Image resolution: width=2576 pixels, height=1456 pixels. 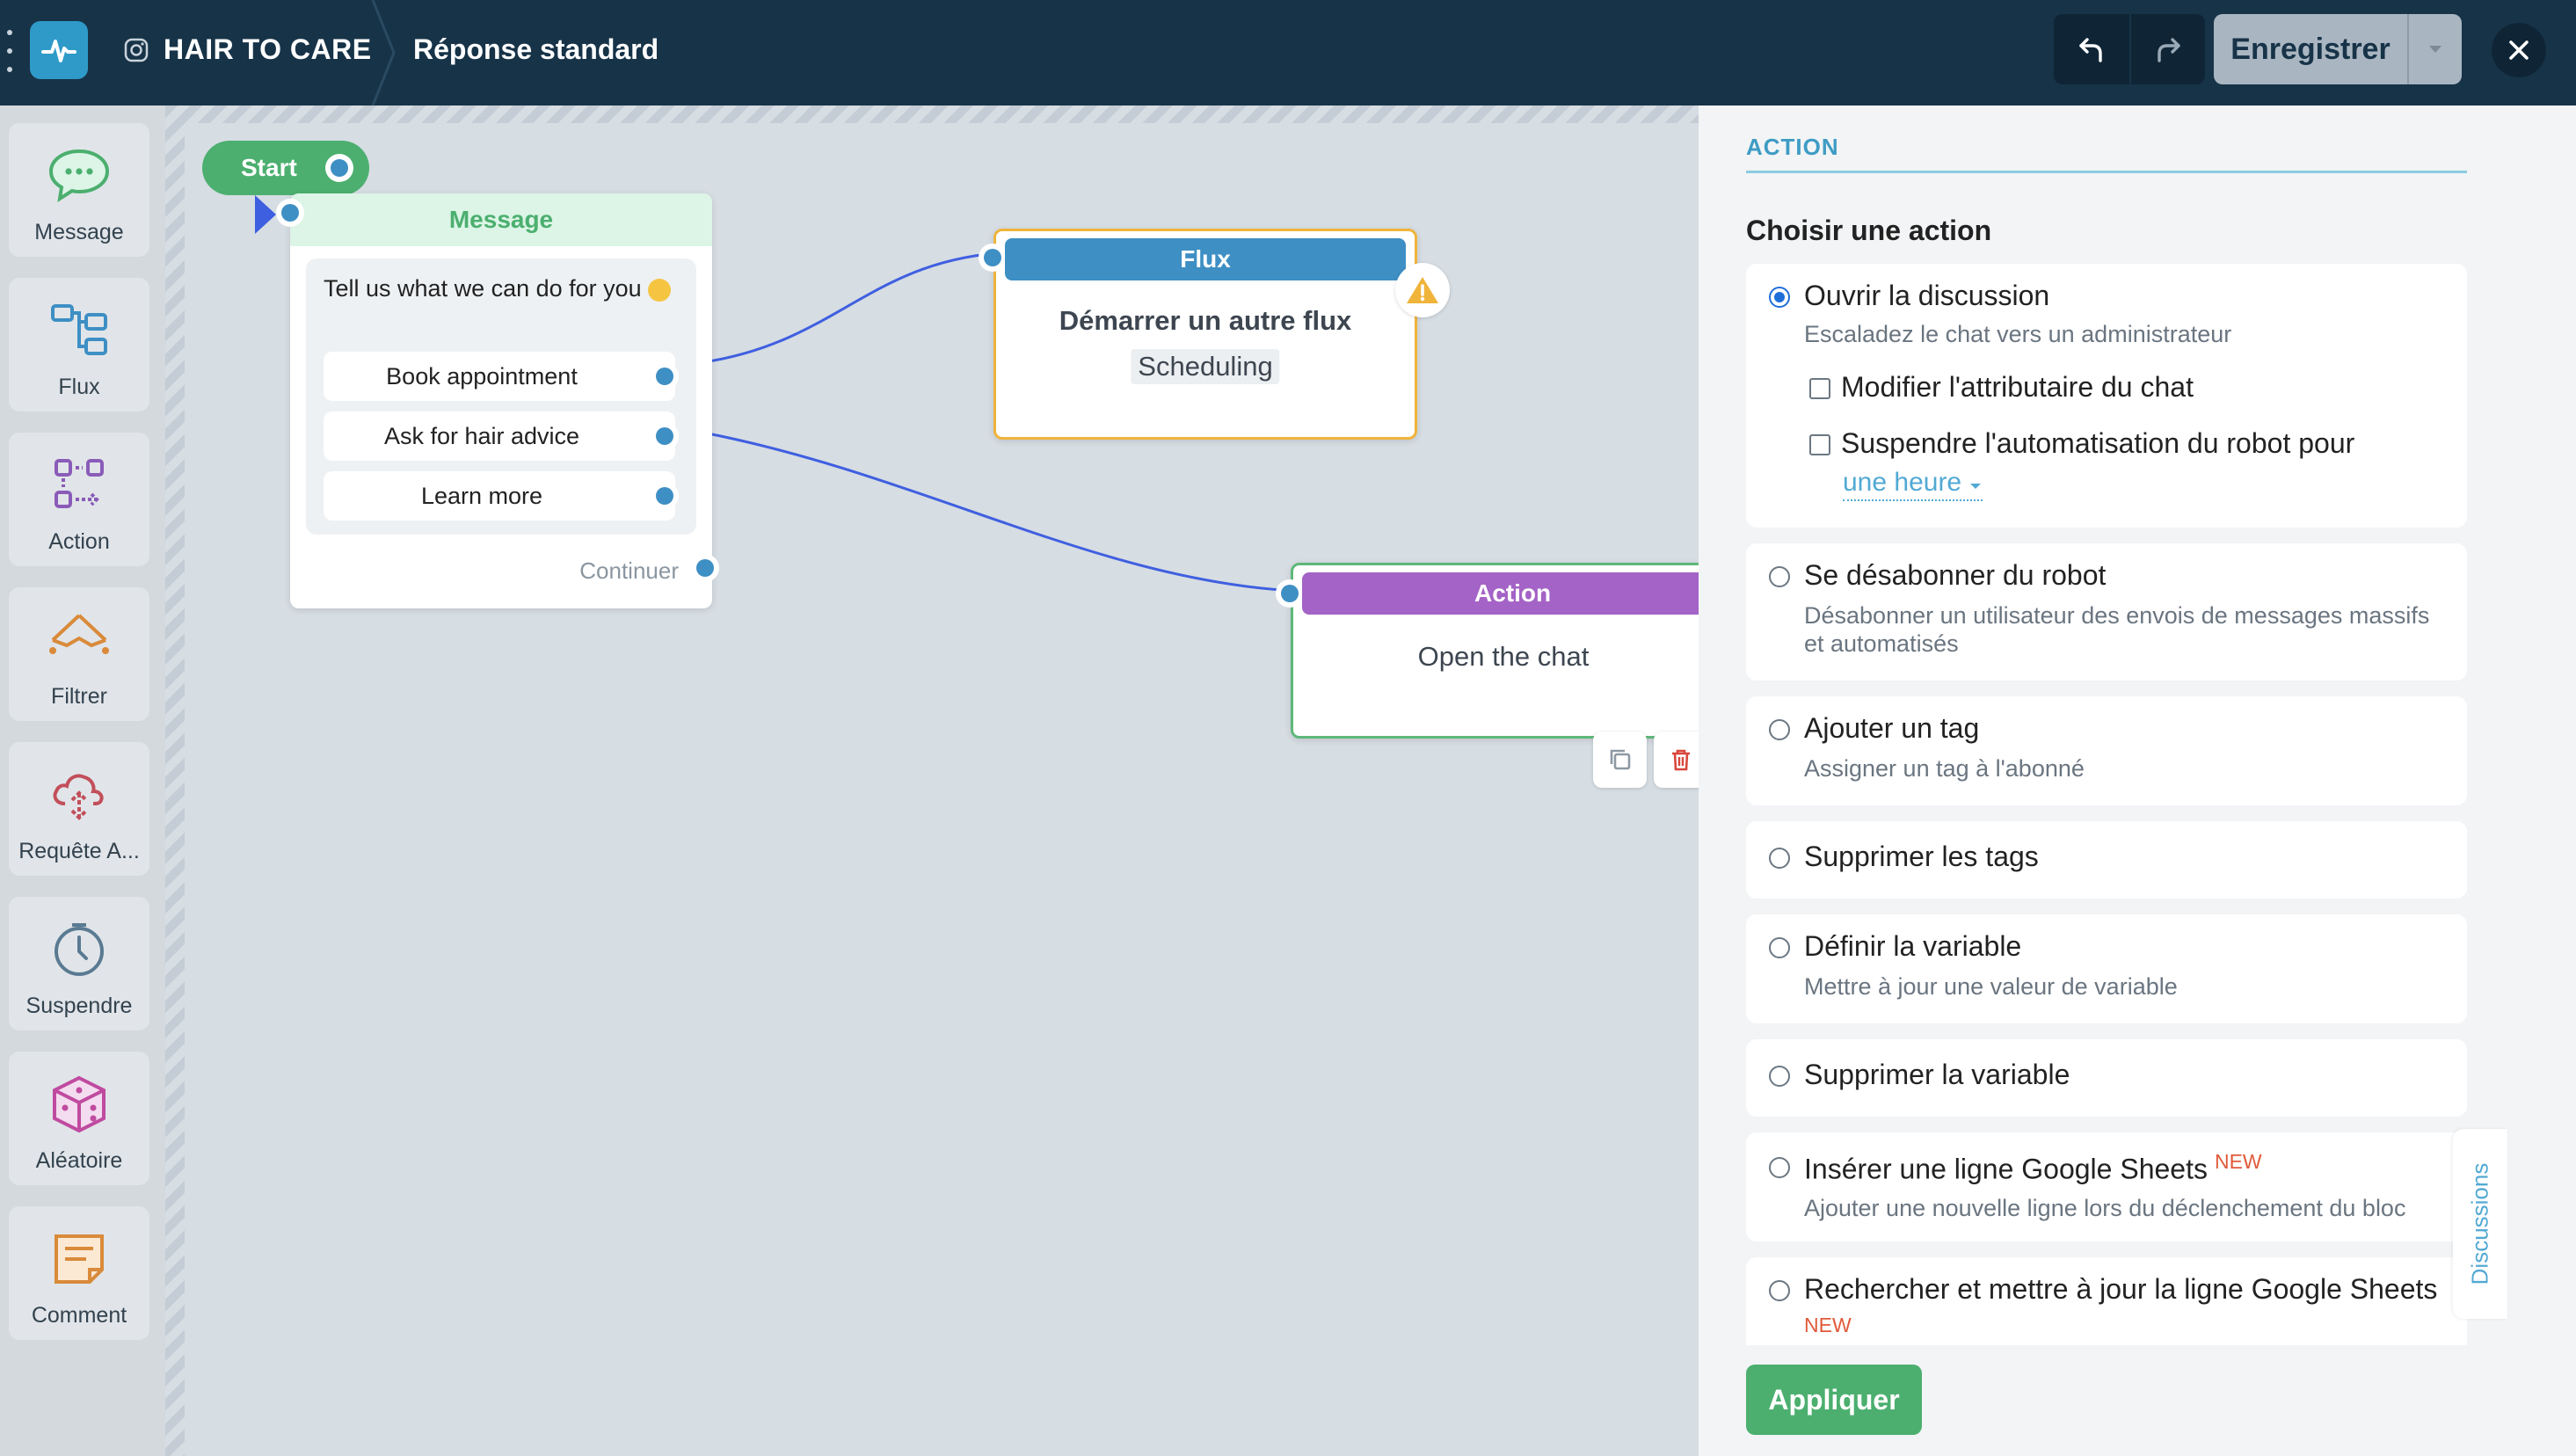 I want to click on cloud-request-icon, so click(x=78, y=797).